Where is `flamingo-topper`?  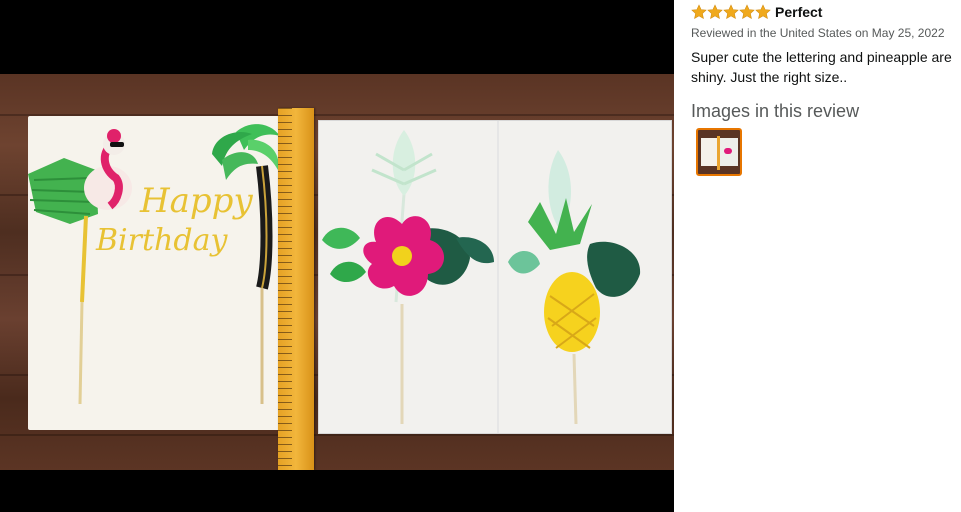
flamingo-topper is located at coordinates (80, 267).